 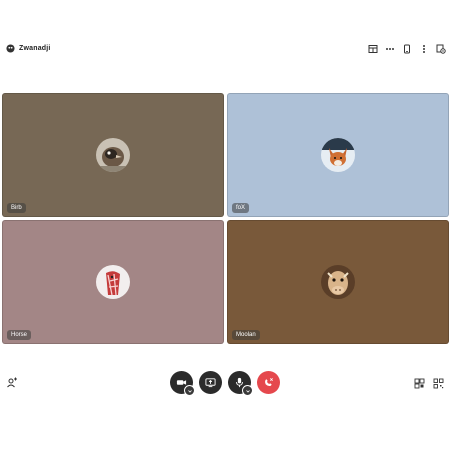 I want to click on cow-photo, so click(x=338, y=282).